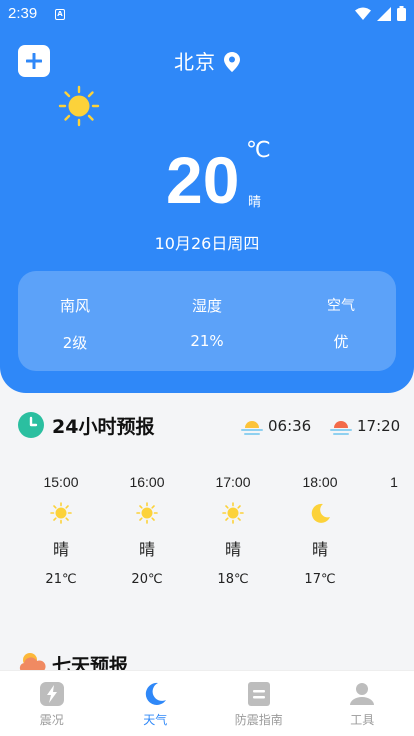  Describe the element at coordinates (207, 243) in the screenshot. I see `current-date: 10月26日周四` at that location.